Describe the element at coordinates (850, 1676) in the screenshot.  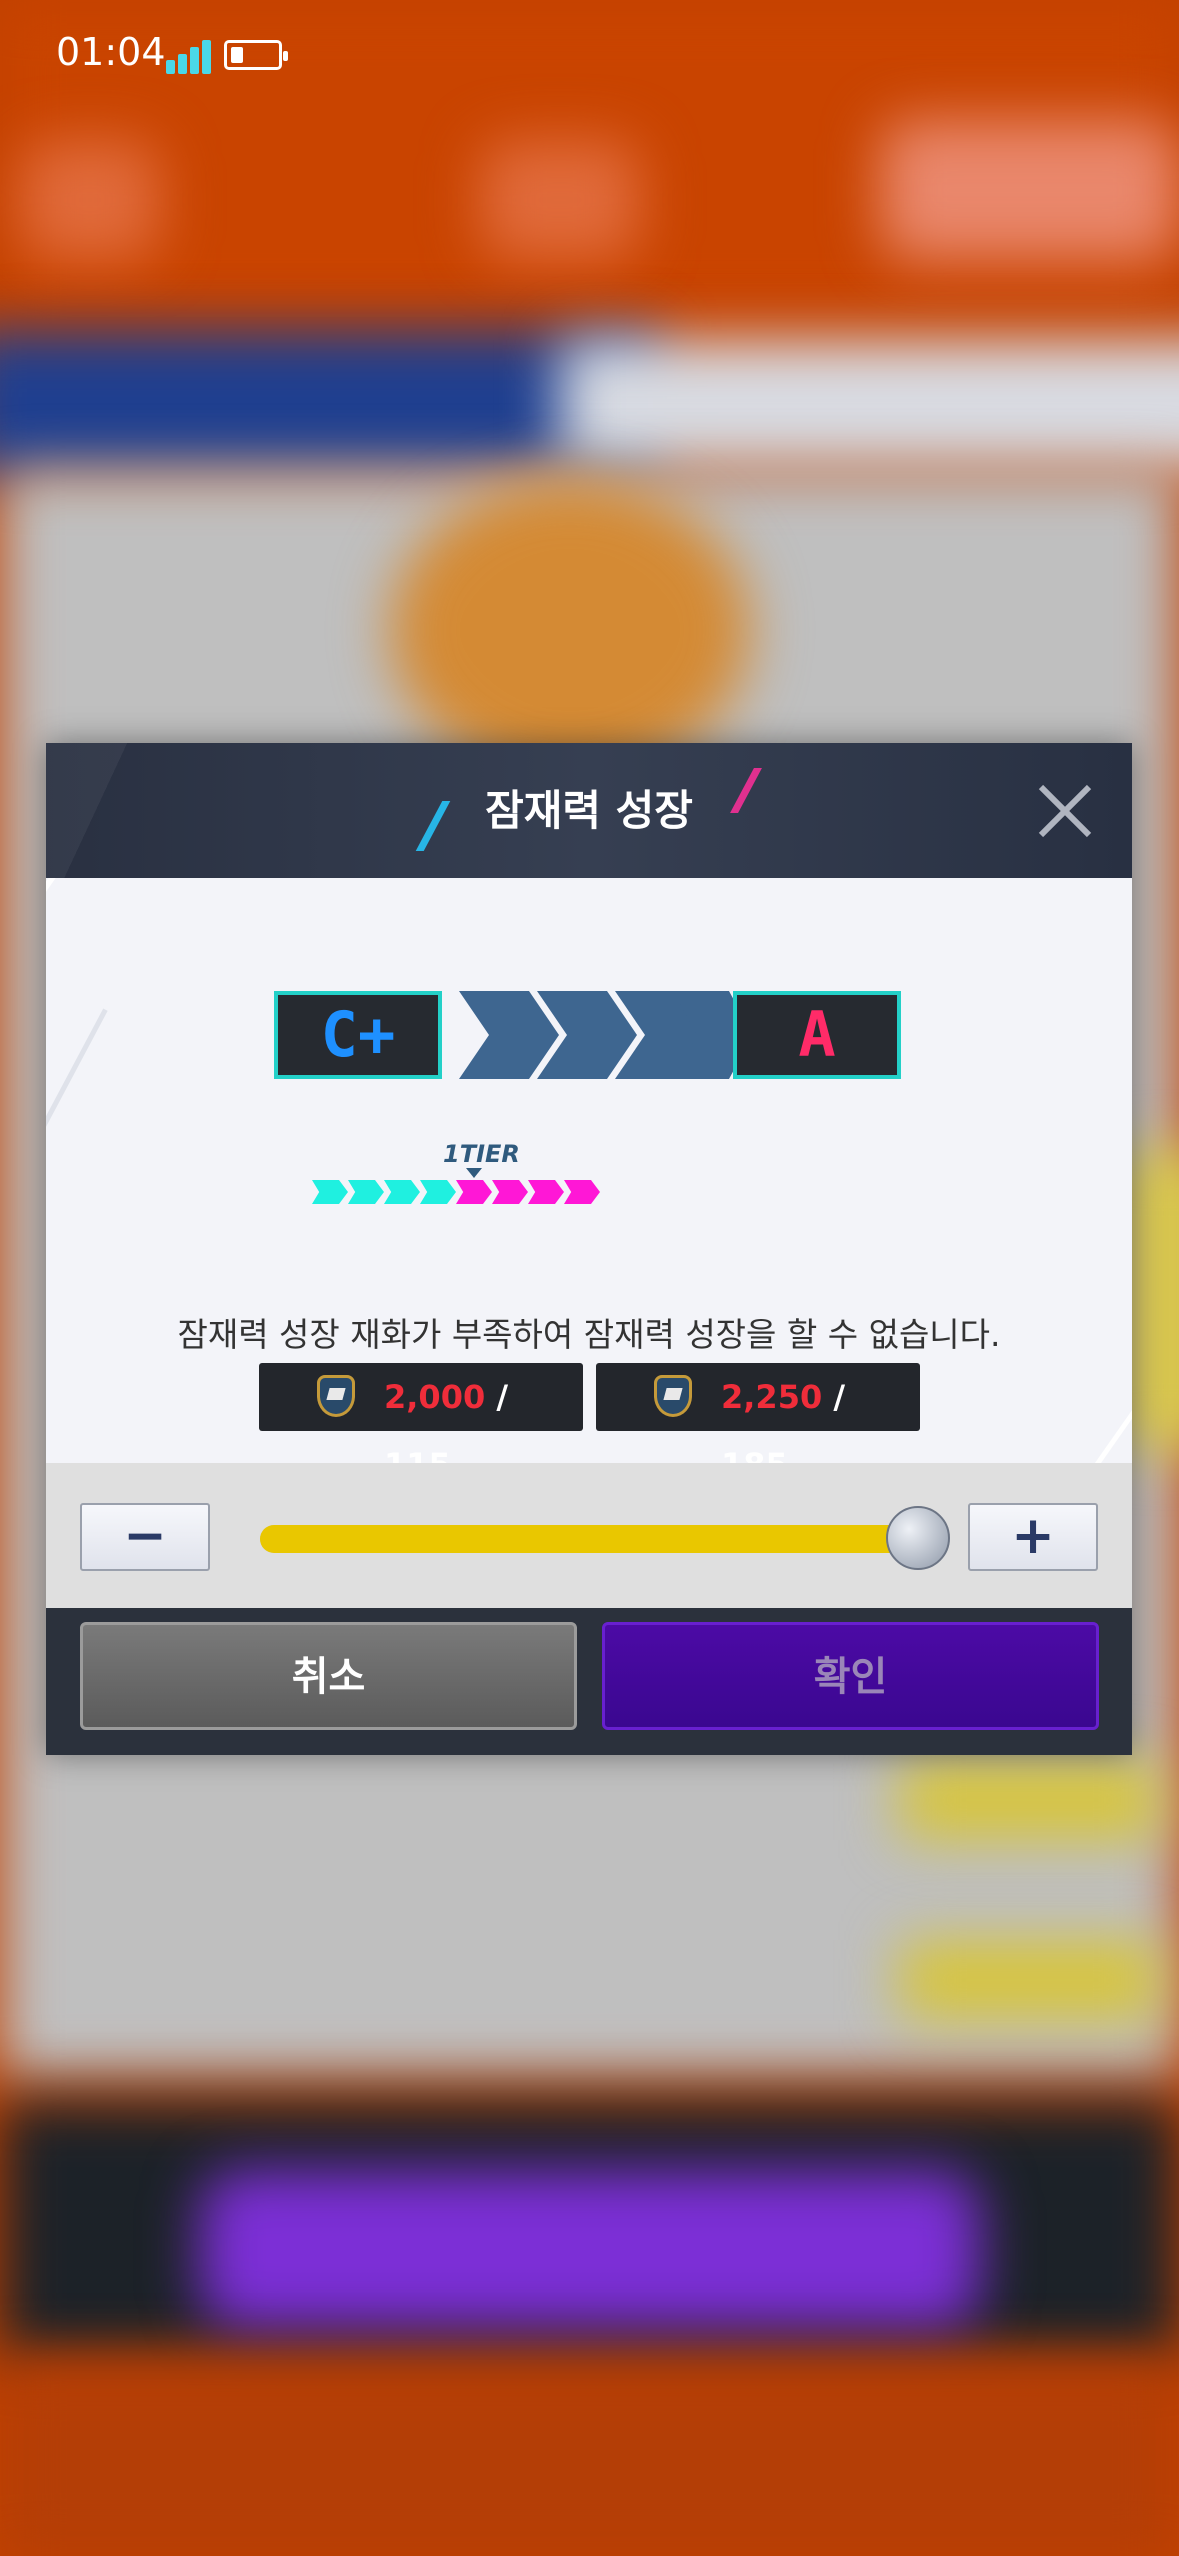
I see `confirm-button: 확인` at that location.